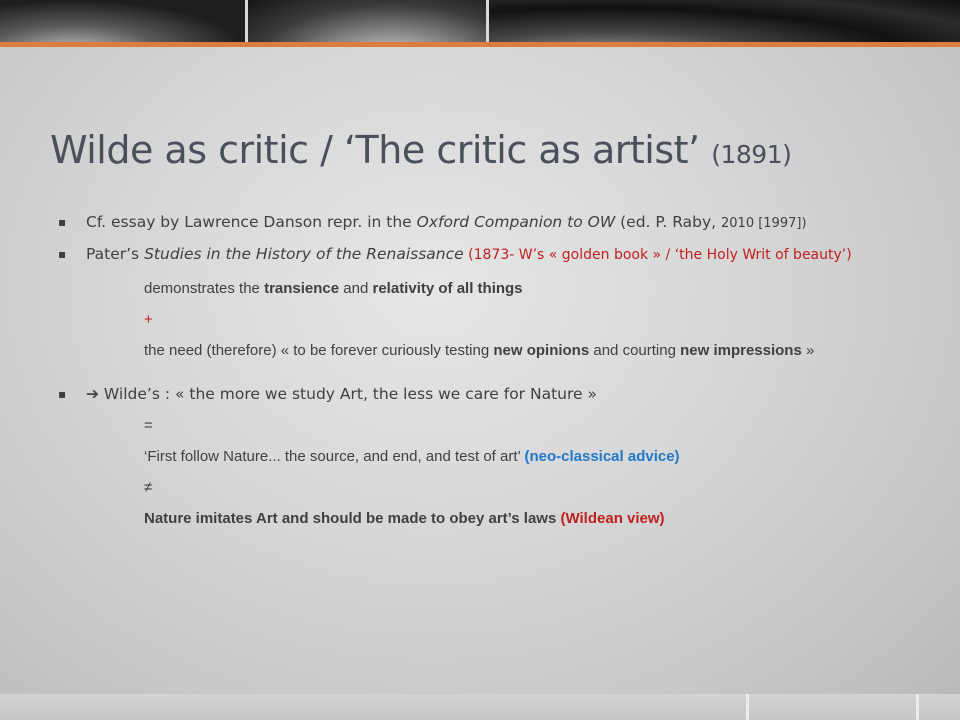  What do you see at coordinates (302, 288) in the screenshot?
I see `emphasis-transience: transience` at bounding box center [302, 288].